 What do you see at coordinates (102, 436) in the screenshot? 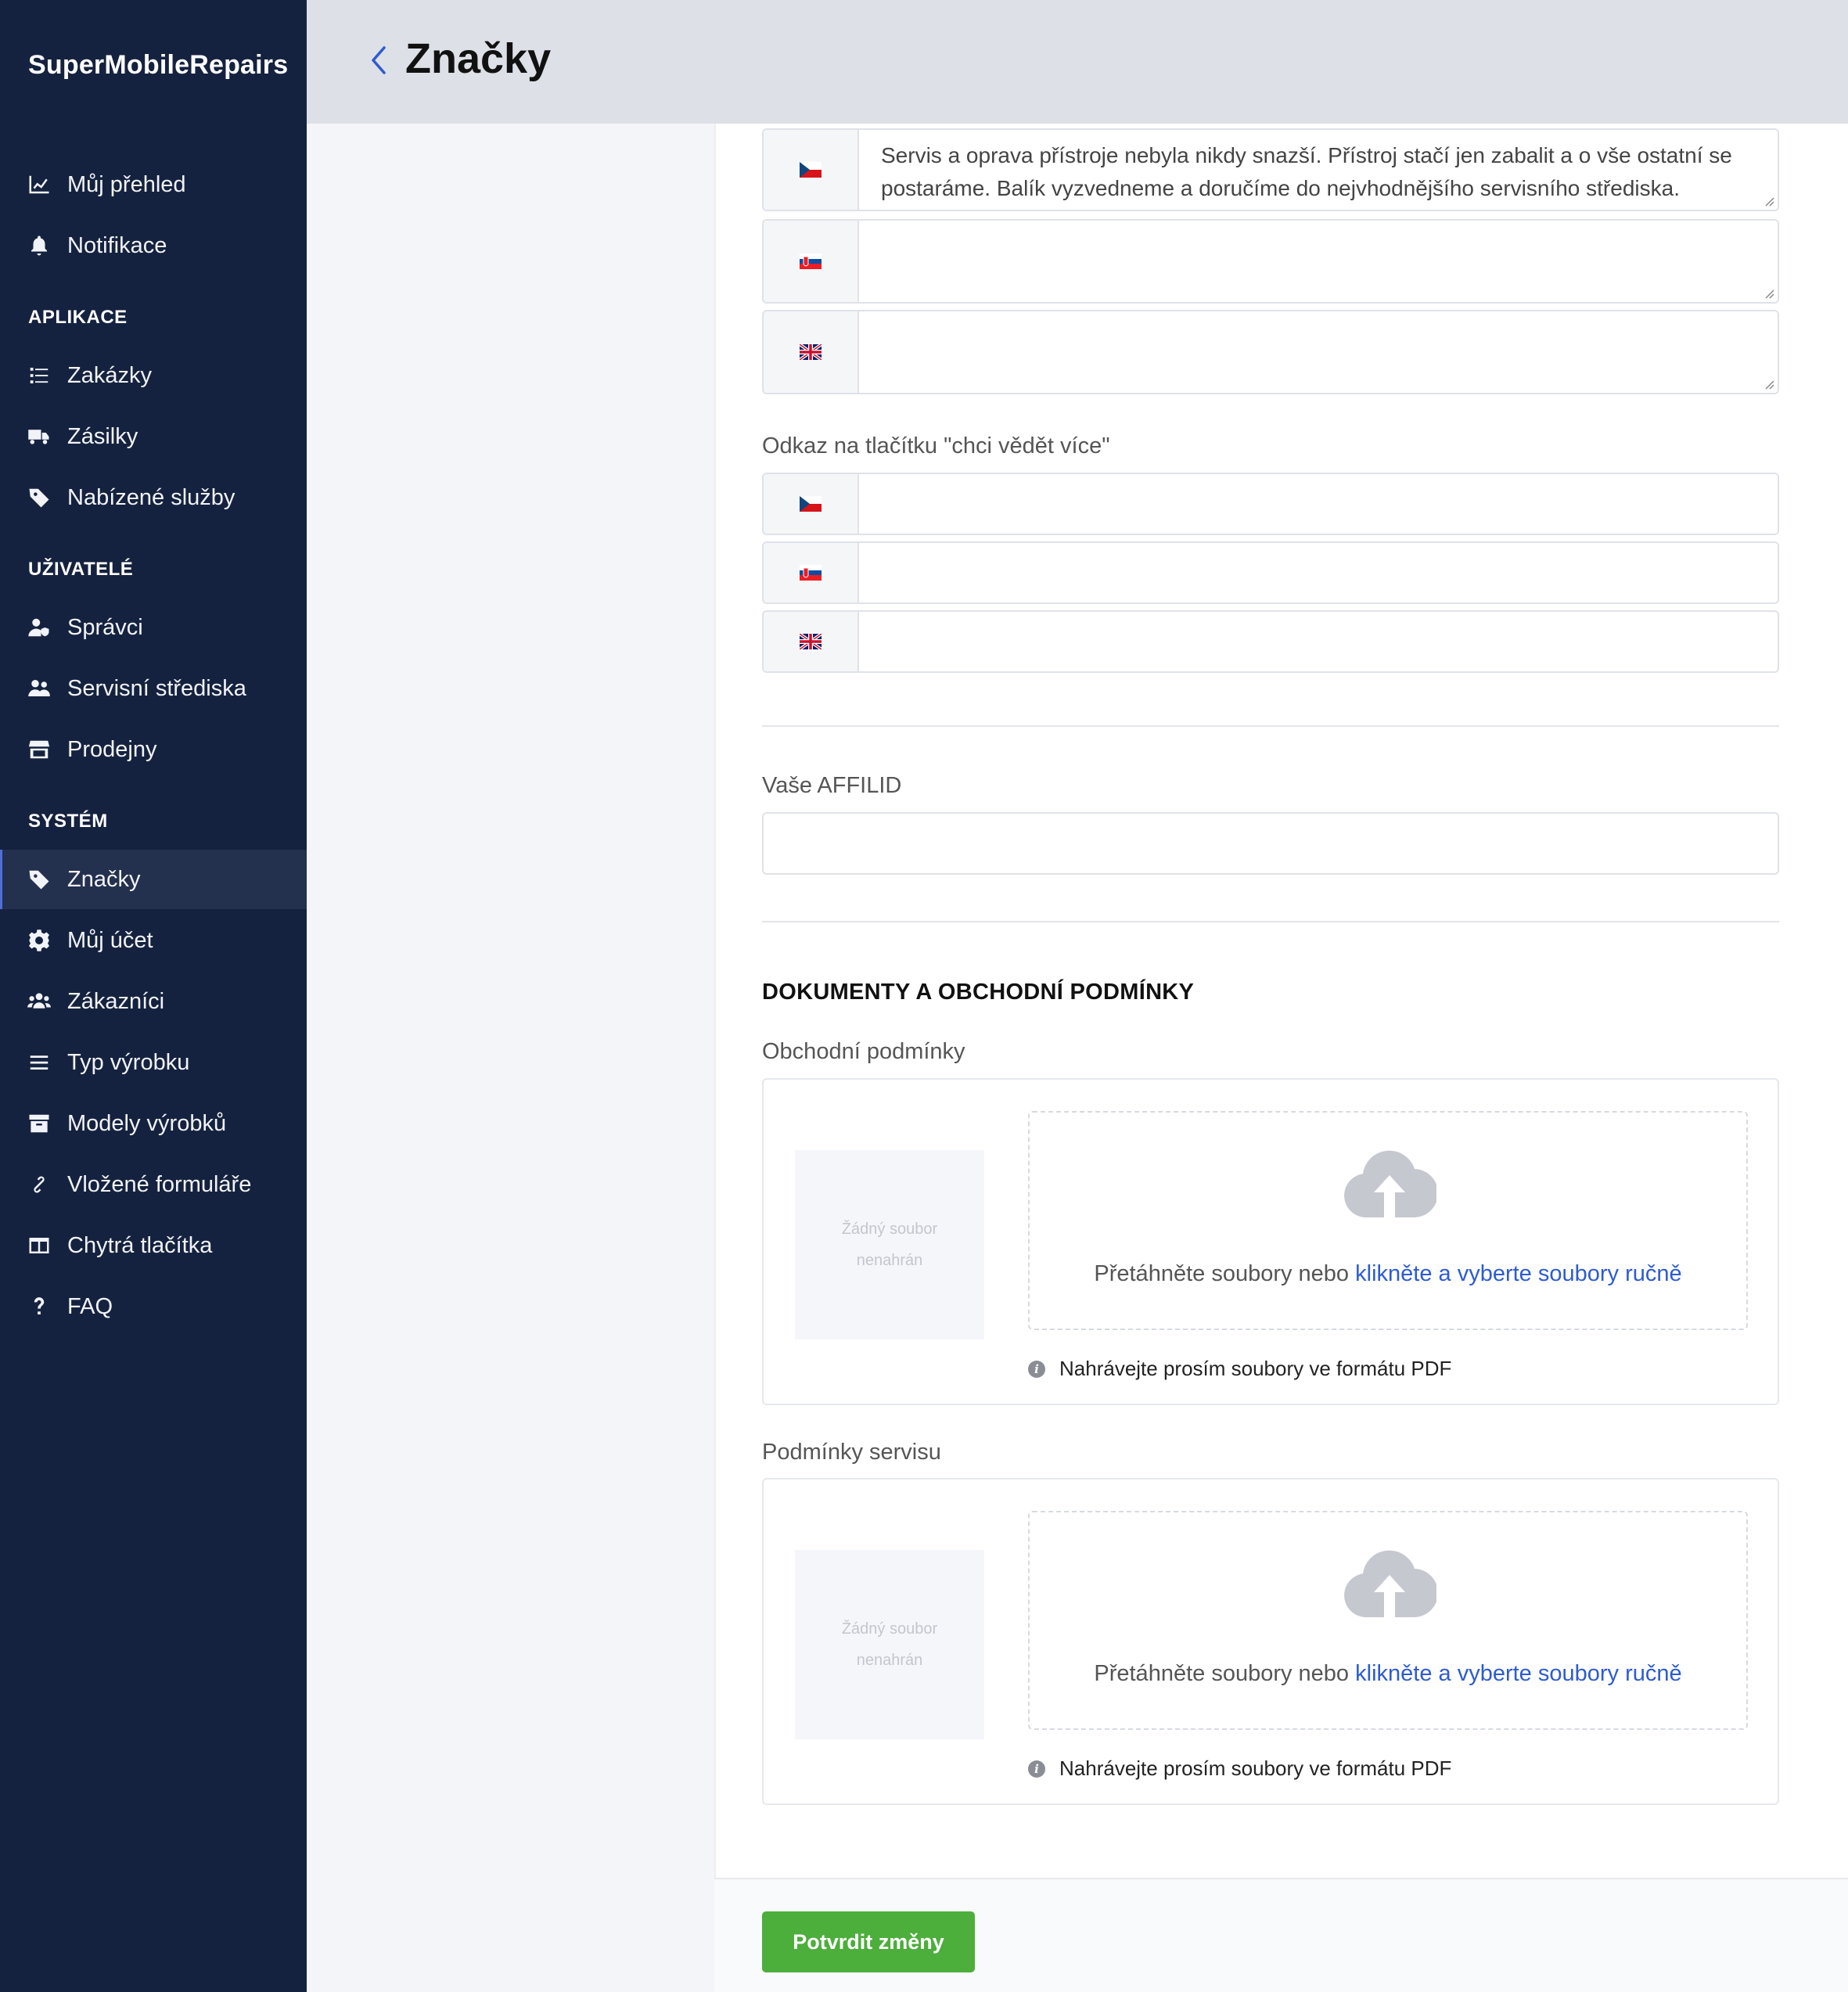
I see `sidebar-item-label: Zásilky` at bounding box center [102, 436].